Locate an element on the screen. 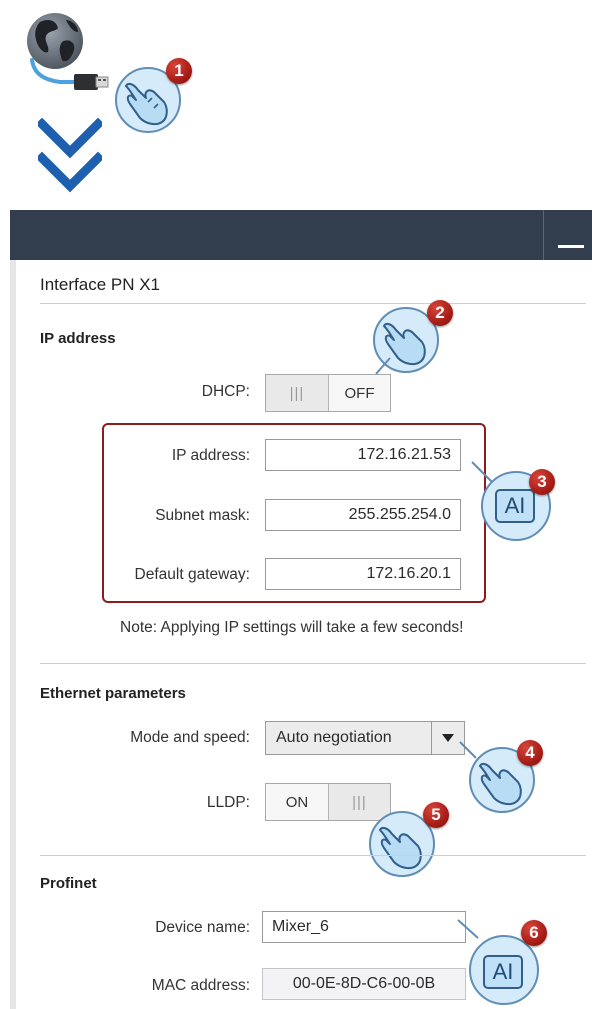 The height and width of the screenshot is (1009, 592). dhcp-label: DHCP: is located at coordinates (225, 391).